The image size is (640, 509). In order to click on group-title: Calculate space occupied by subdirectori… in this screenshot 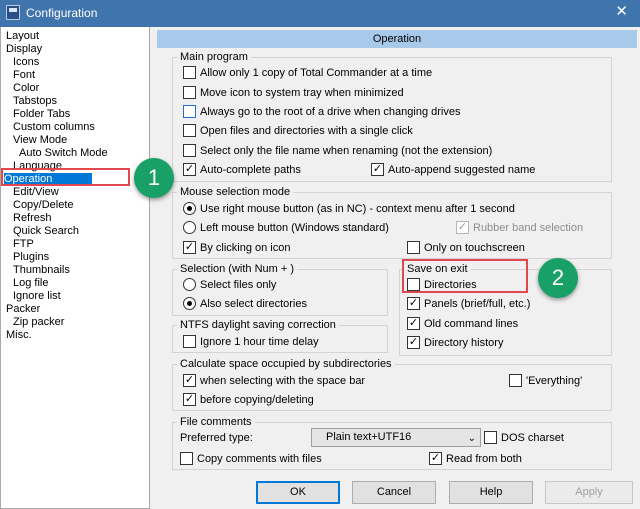, I will do `click(286, 364)`.